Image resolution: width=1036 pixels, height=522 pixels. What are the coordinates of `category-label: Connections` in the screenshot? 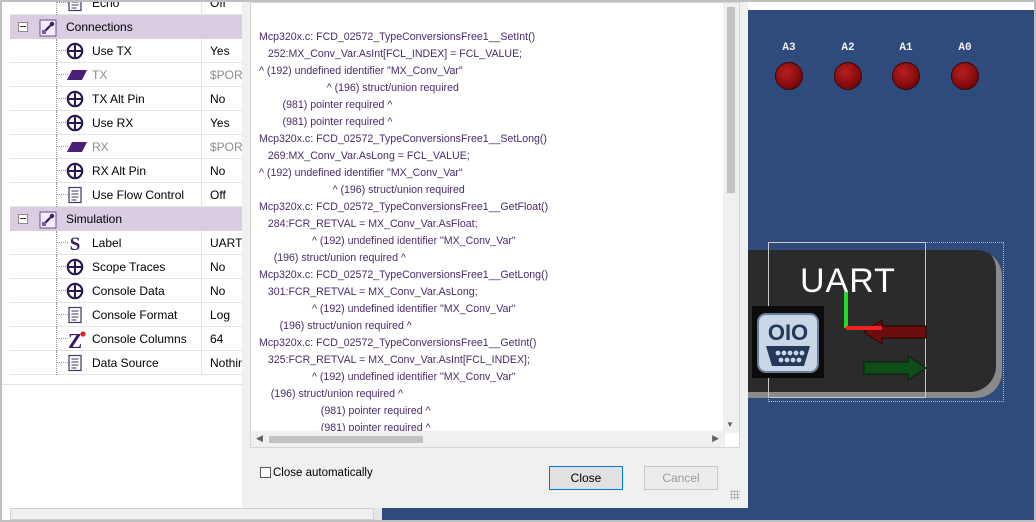 It's located at (99, 27).